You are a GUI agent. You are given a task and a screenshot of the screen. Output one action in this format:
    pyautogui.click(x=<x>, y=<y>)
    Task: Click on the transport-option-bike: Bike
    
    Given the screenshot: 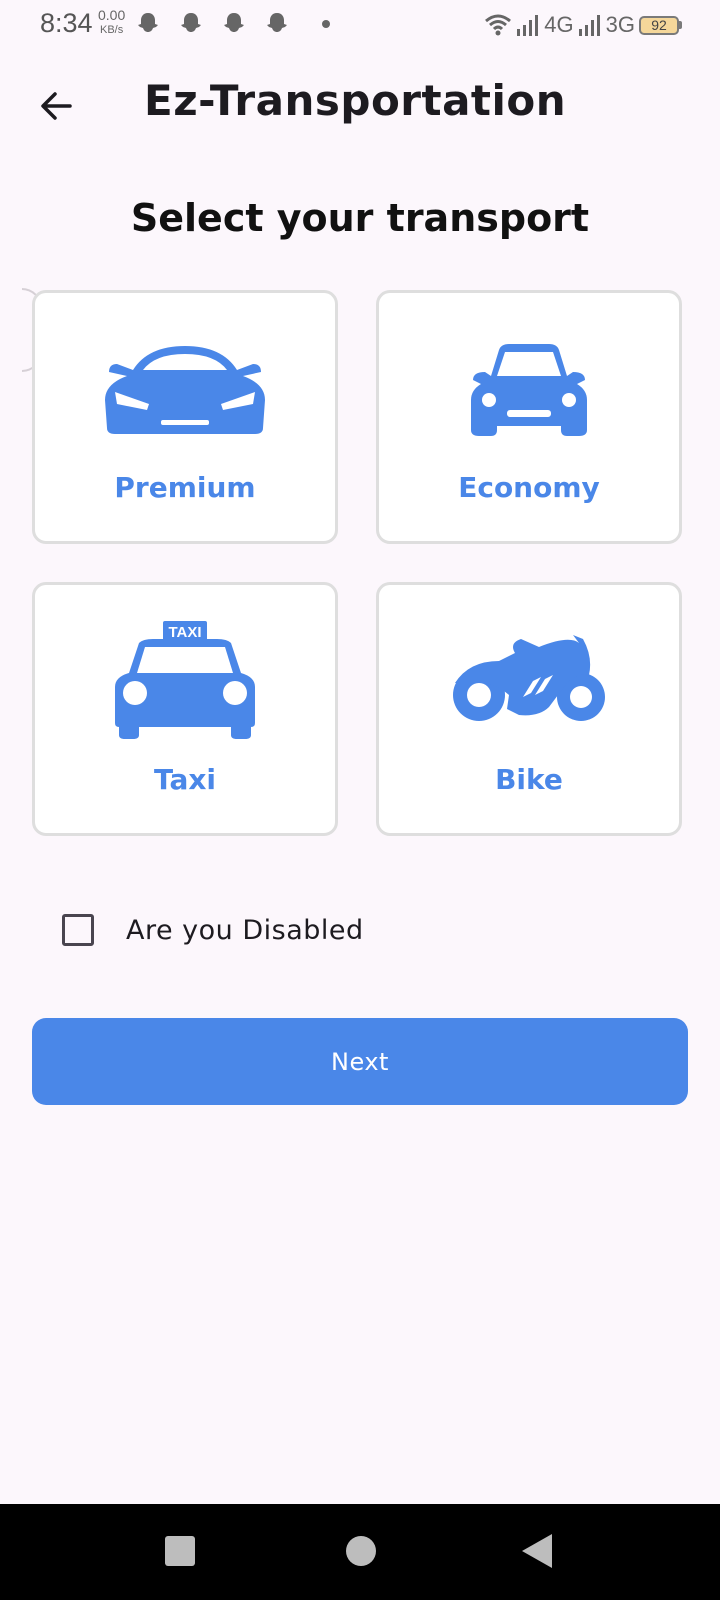 What is the action you would take?
    pyautogui.click(x=529, y=709)
    